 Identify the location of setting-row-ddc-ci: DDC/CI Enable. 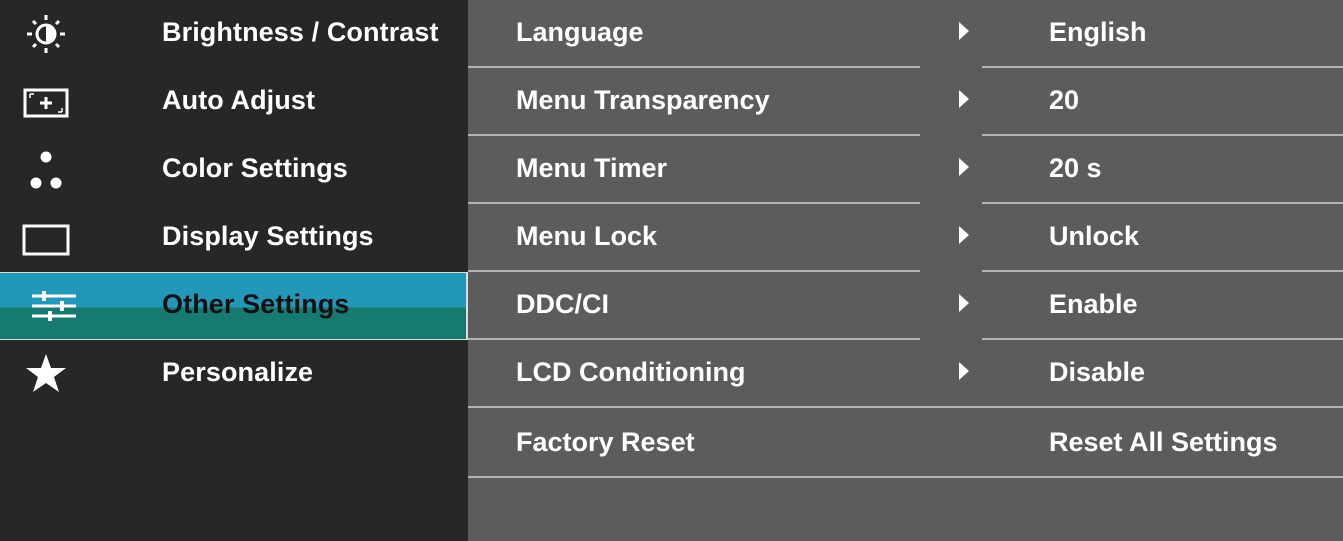
(905, 306).